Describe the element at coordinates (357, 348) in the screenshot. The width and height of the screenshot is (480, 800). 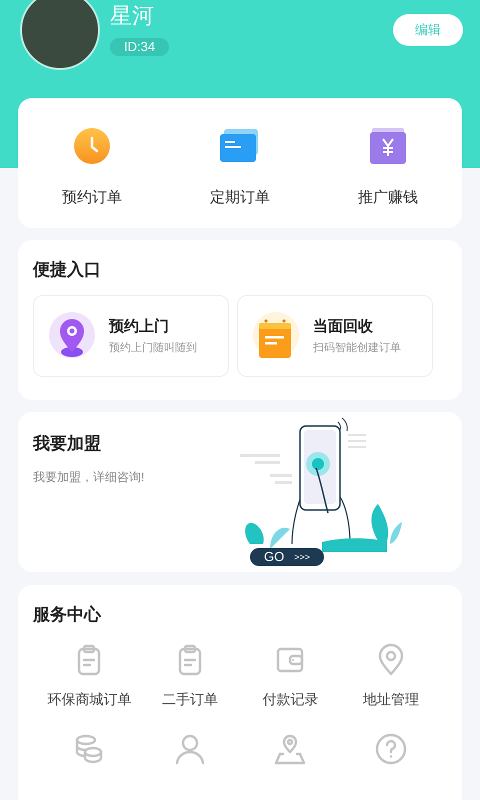
I see `shortcut-subtitle: 扫码智能创建订单` at that location.